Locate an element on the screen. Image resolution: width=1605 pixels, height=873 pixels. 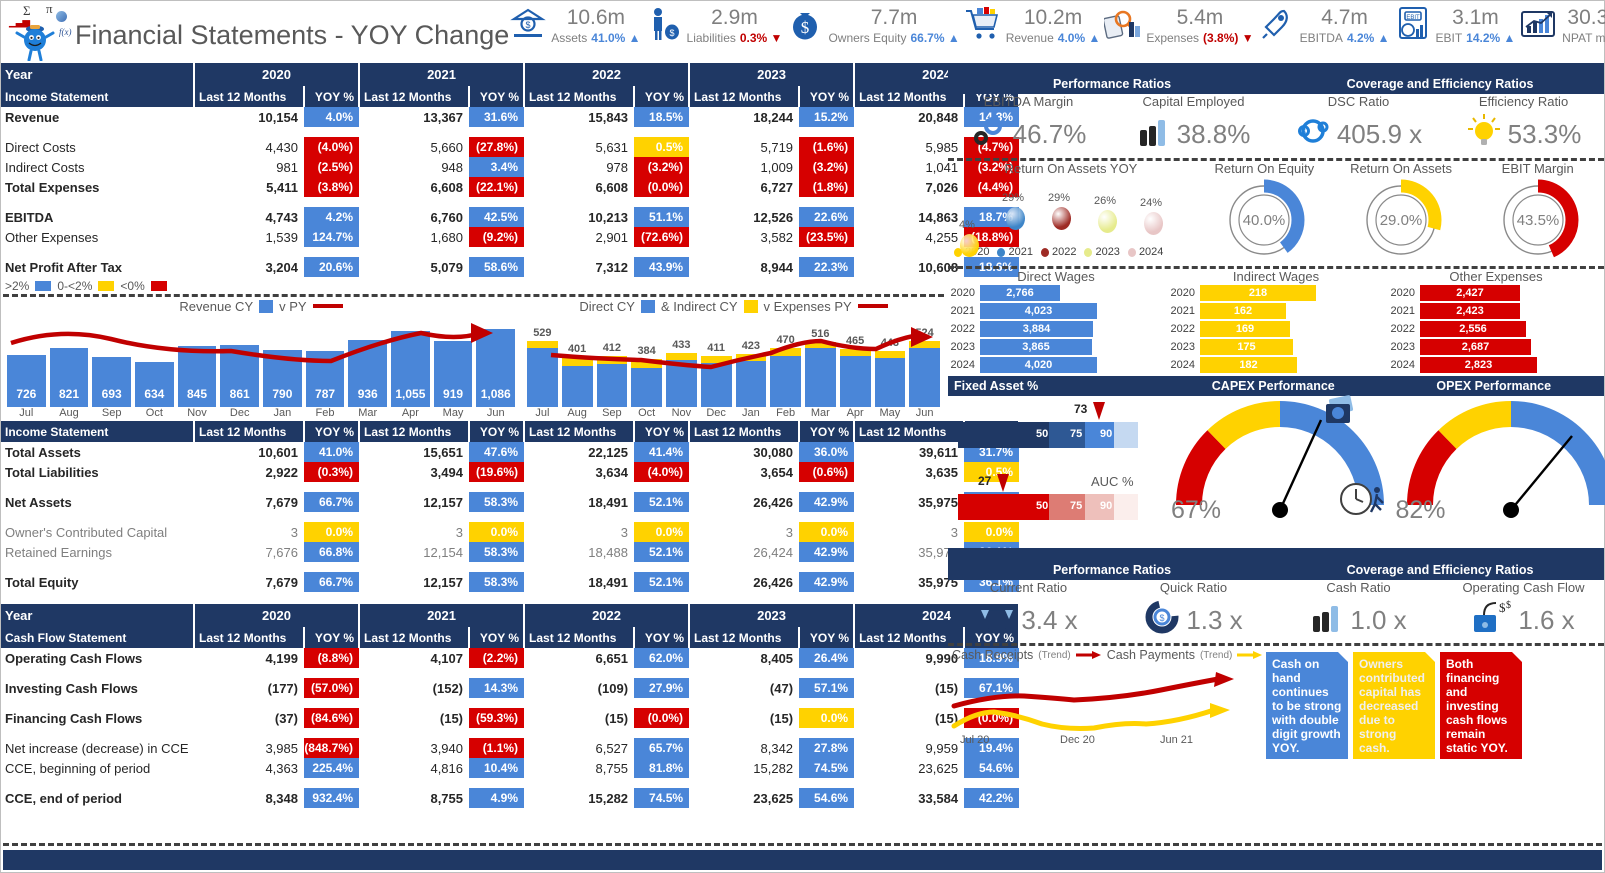
bar-value-label: 936 is located at coordinates (367, 394).